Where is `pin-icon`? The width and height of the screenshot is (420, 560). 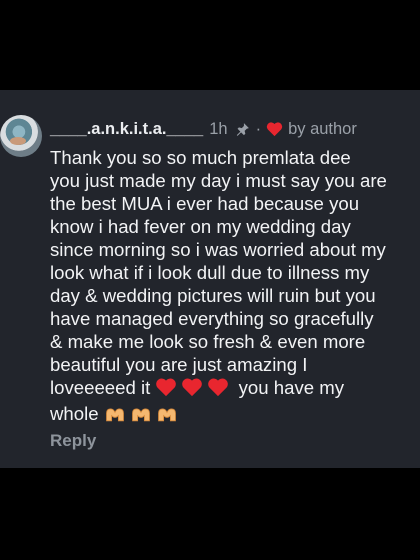 pin-icon is located at coordinates (242, 129).